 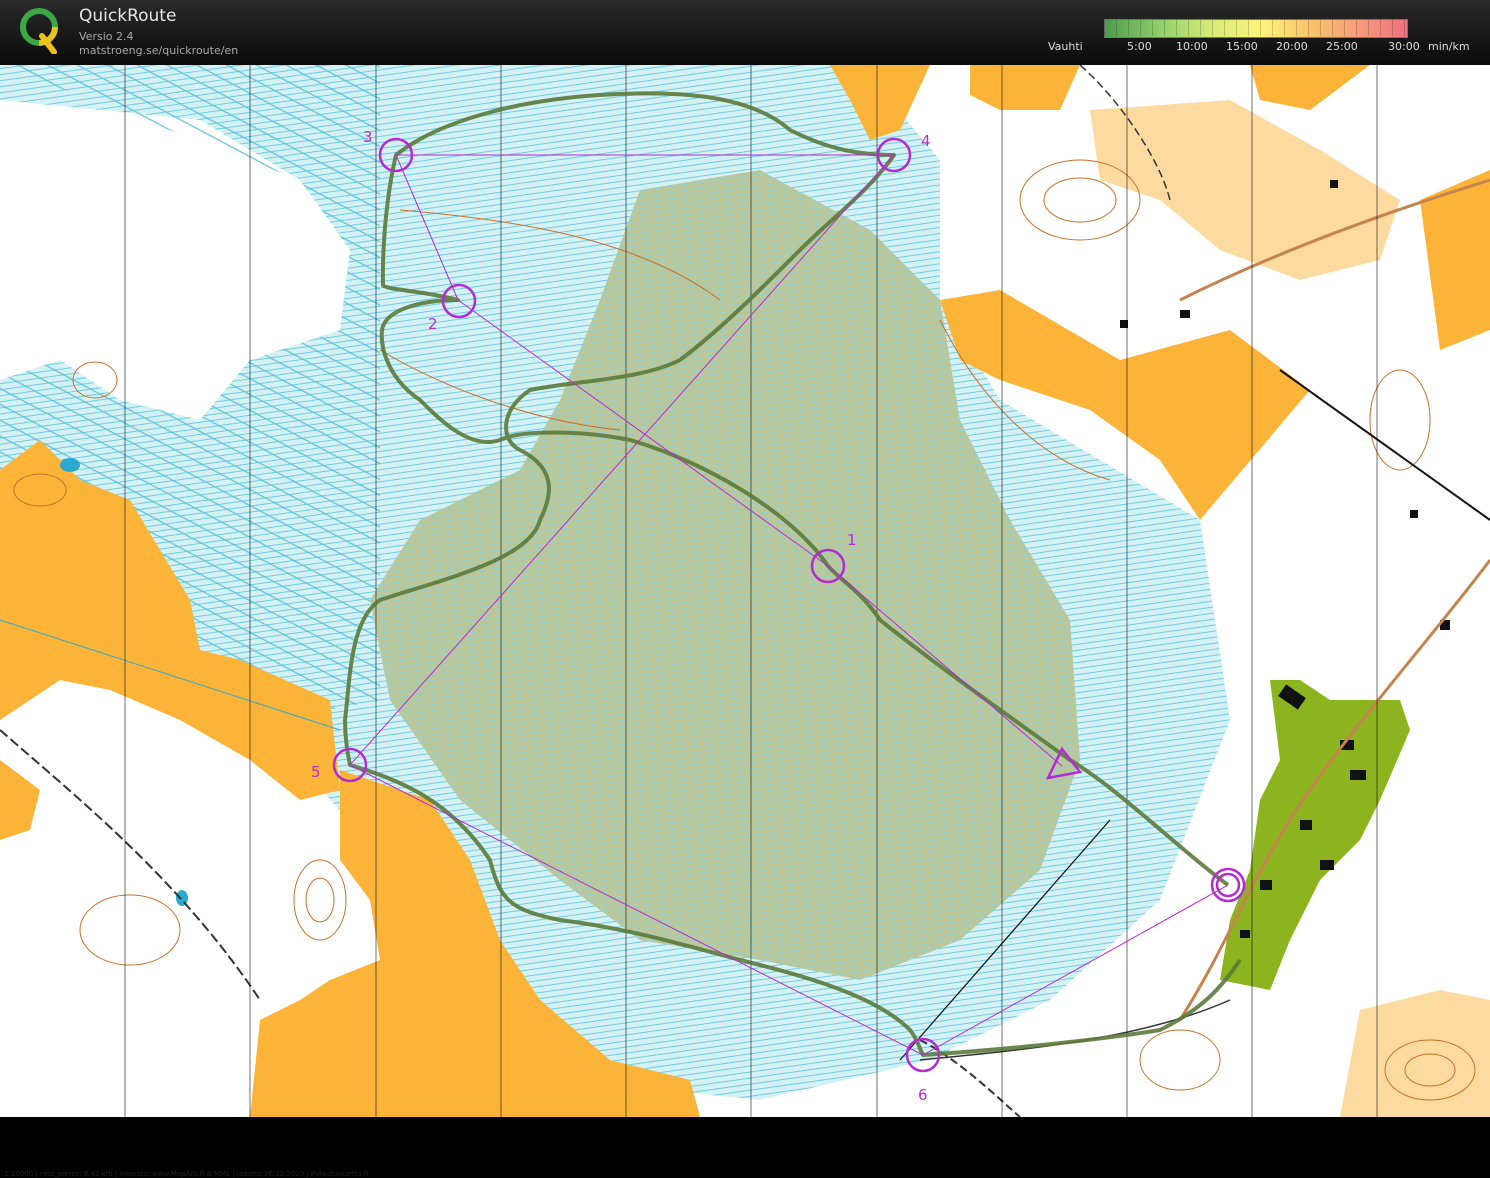 What do you see at coordinates (106, 36) in the screenshot?
I see `app-version: Versio 2.4` at bounding box center [106, 36].